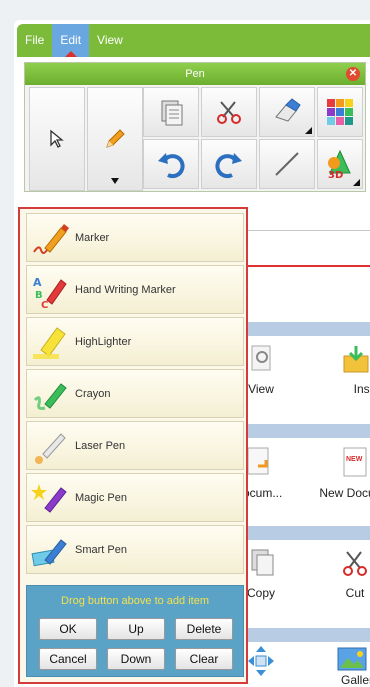  I want to click on paste-button, so click(171, 112).